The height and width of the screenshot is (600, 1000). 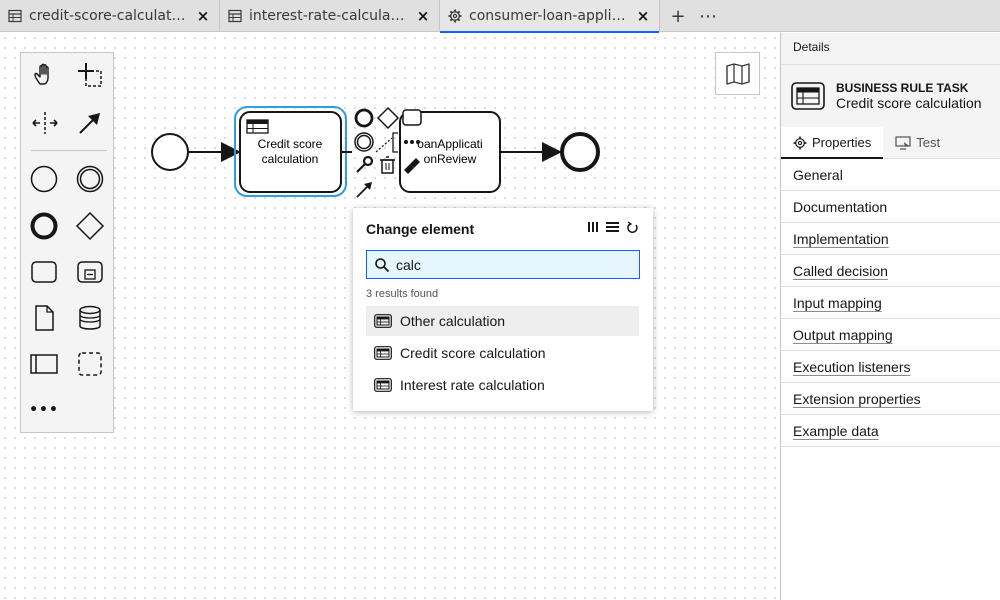 I want to click on panel-header: Details, so click(x=890, y=49).